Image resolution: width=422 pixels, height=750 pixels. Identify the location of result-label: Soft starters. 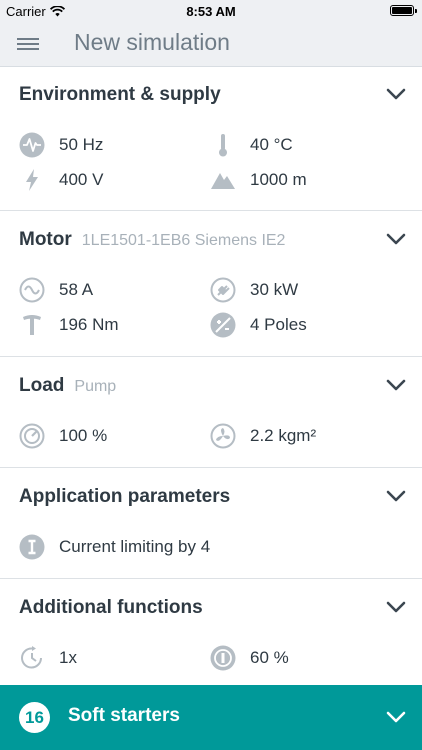
(124, 715).